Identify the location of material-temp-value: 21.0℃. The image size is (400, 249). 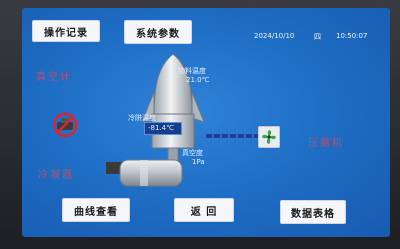
(198, 80).